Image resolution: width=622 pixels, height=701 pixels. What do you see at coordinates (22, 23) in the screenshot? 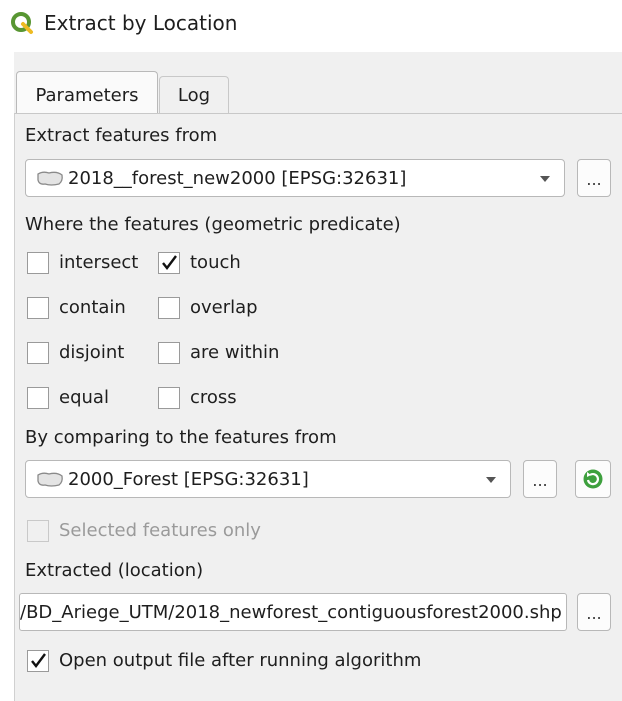
I see `qgis-logo-icon` at bounding box center [22, 23].